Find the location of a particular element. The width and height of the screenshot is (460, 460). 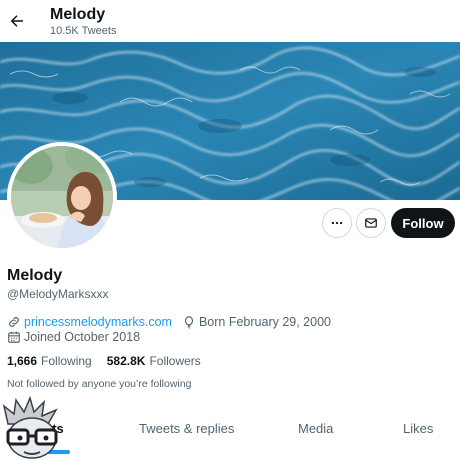

tab-likes: Likes is located at coordinates (418, 428).